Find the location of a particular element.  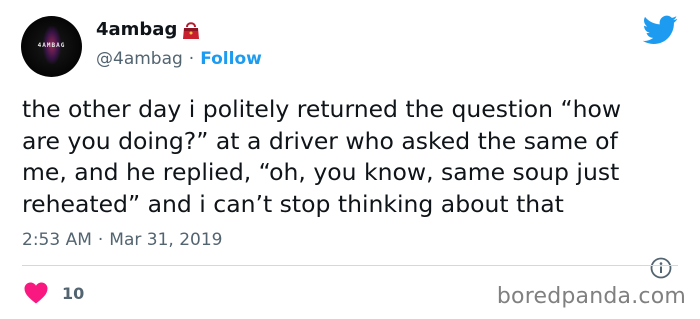

name-row: 4ambag is located at coordinates (148, 29).